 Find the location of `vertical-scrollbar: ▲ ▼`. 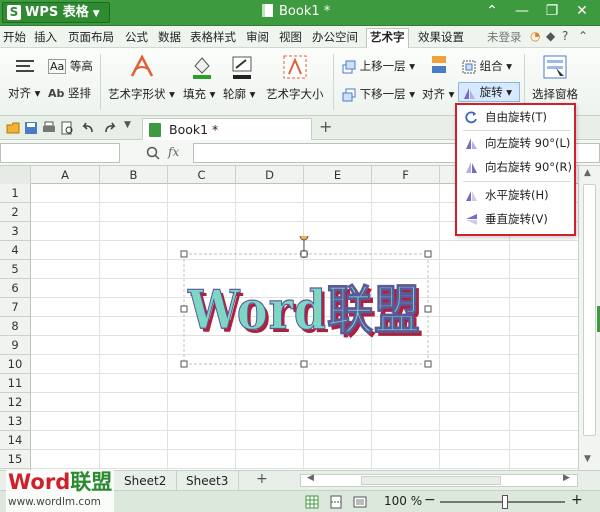

vertical-scrollbar: ▲ ▼ is located at coordinates (589, 318).